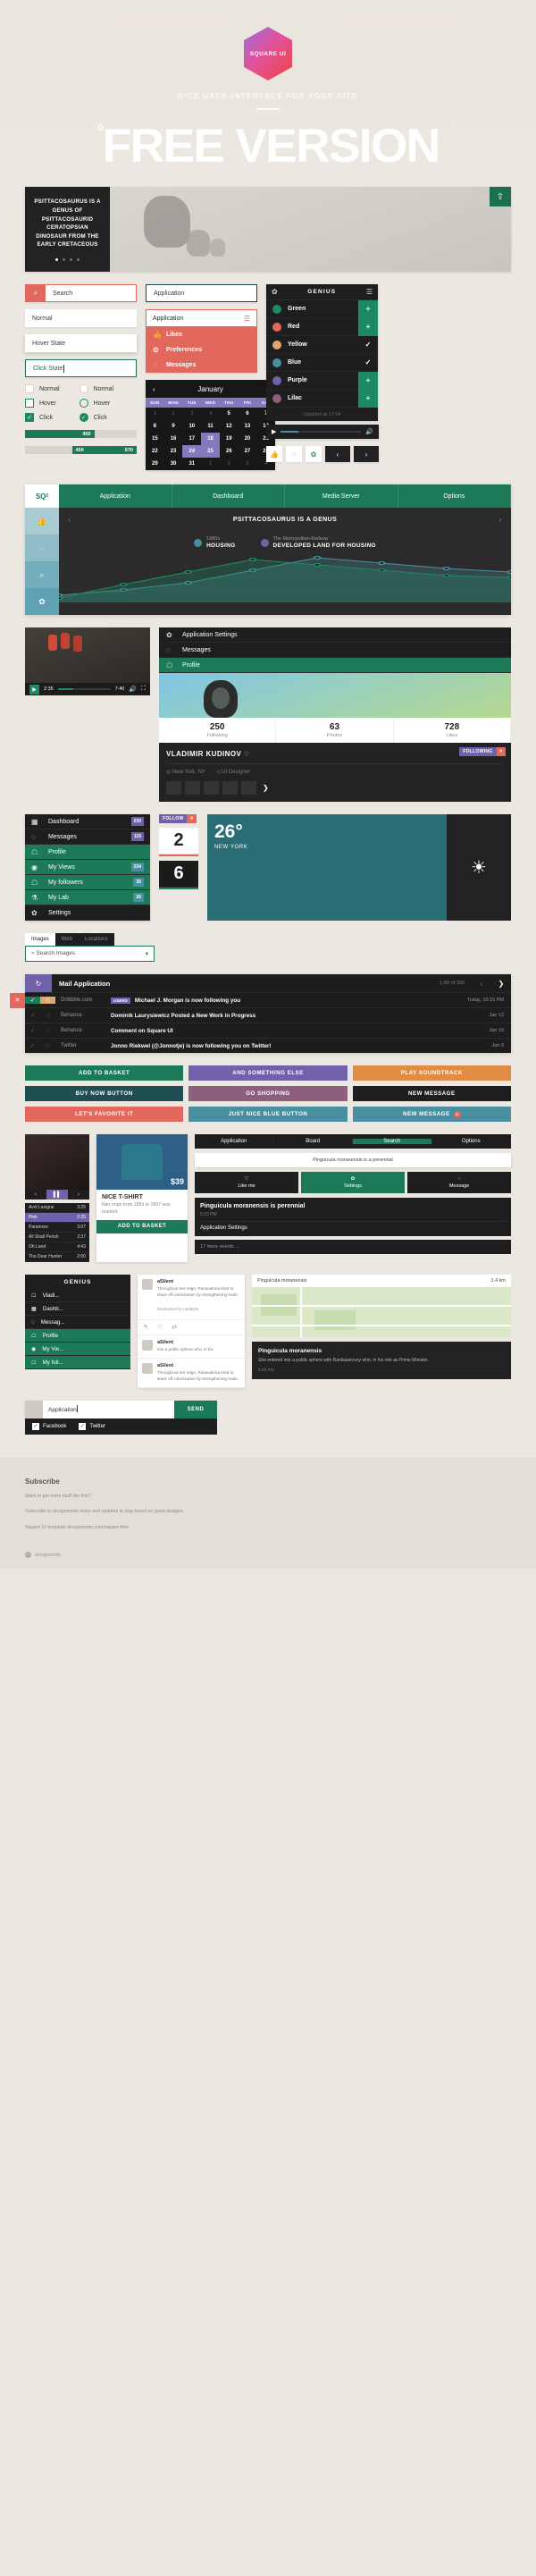 Image resolution: width=536 pixels, height=2576 pixels. I want to click on slider-dots, so click(67, 260).